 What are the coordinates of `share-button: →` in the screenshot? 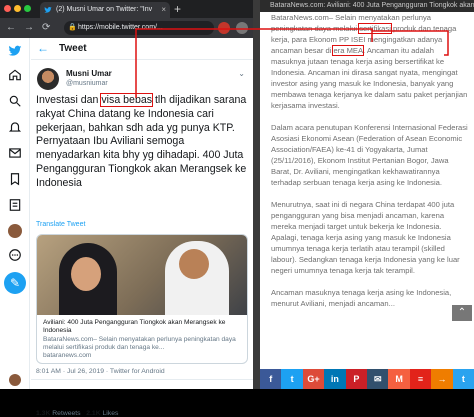 It's located at (442, 379).